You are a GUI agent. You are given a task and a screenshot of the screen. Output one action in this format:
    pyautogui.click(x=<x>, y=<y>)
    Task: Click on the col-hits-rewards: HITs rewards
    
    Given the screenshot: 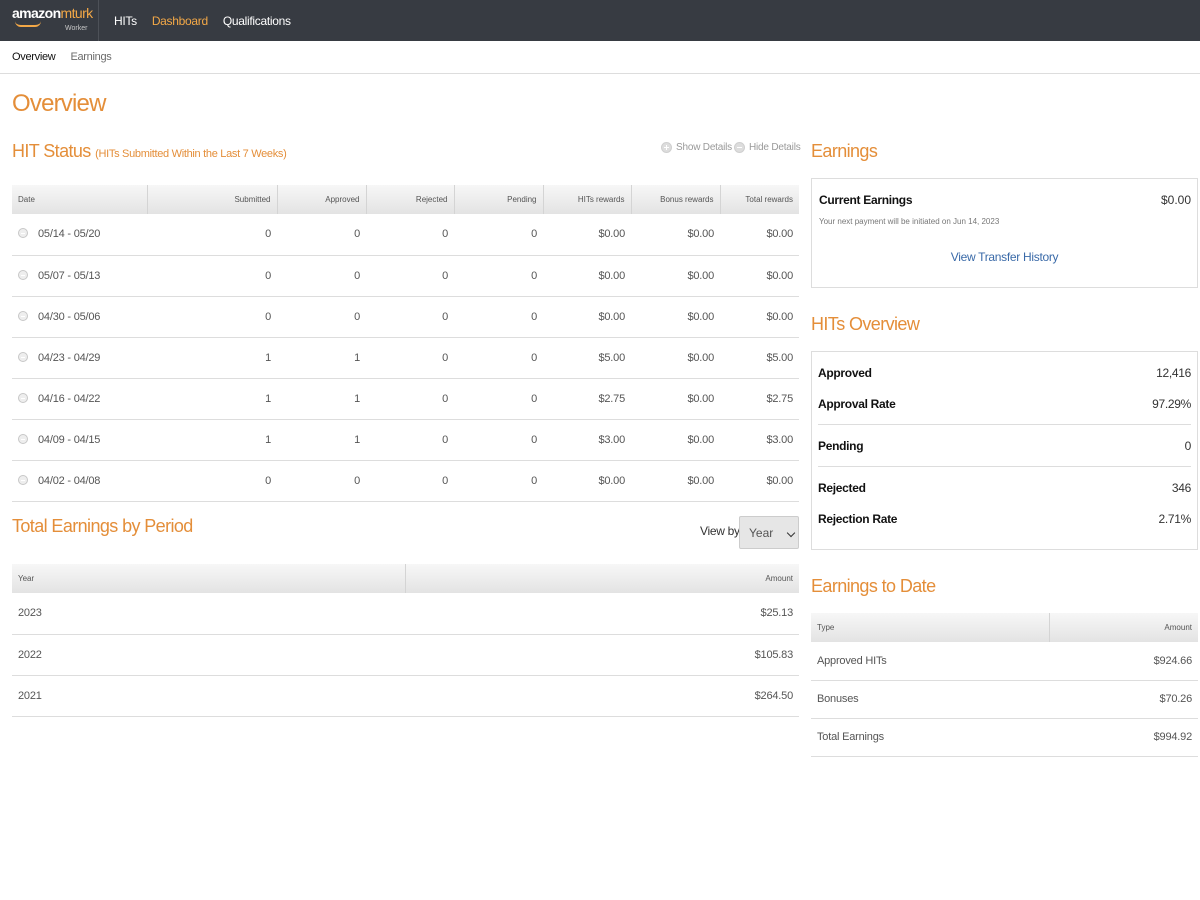 What is the action you would take?
    pyautogui.click(x=587, y=199)
    